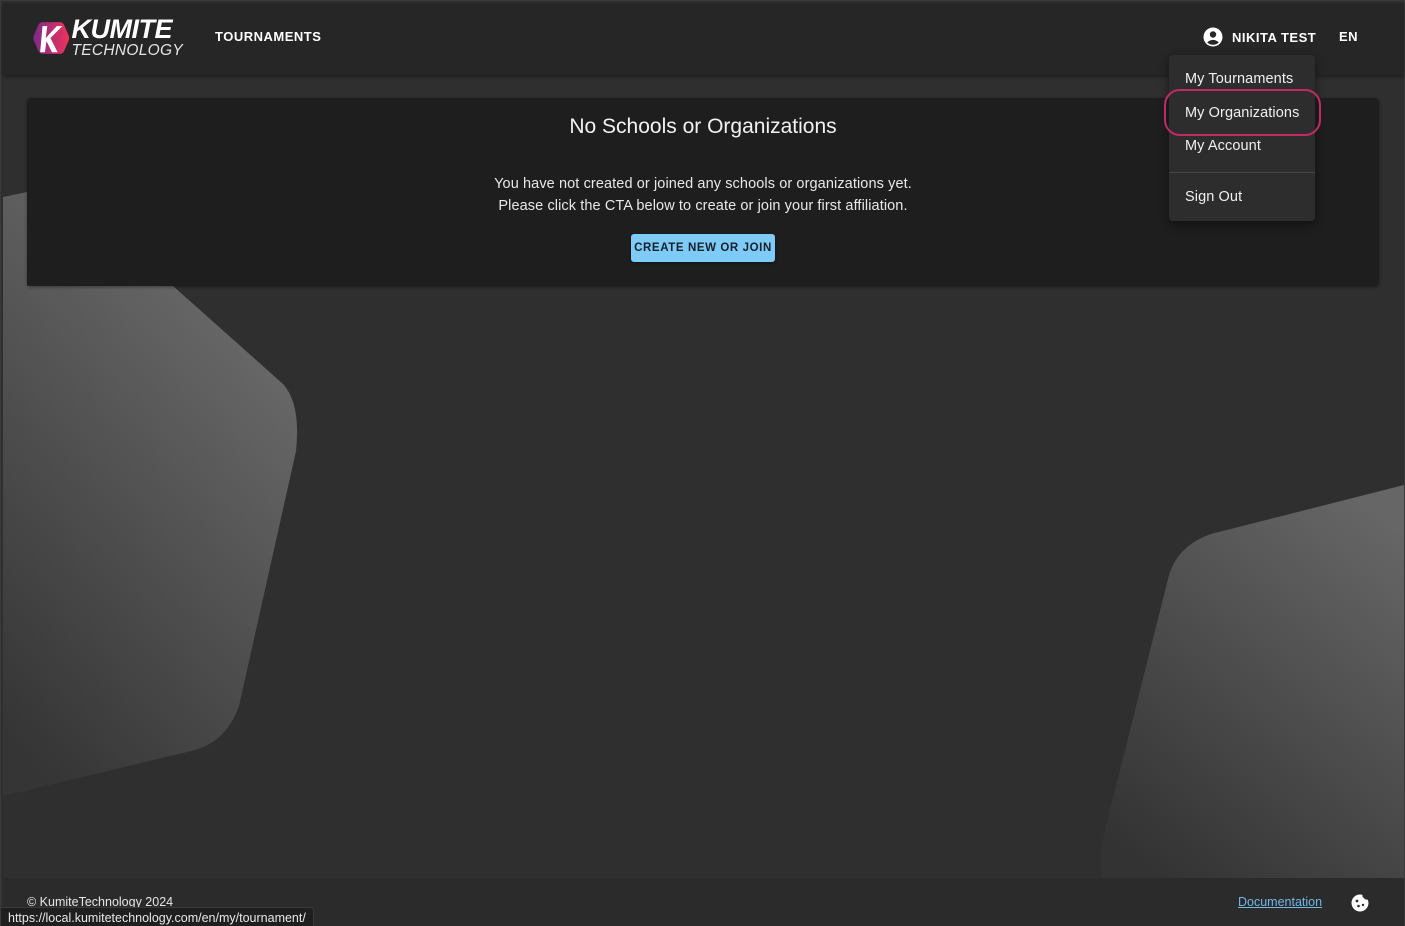 This screenshot has width=1405, height=926. I want to click on menu-item-my-organizations: My Organizations, so click(1242, 113).